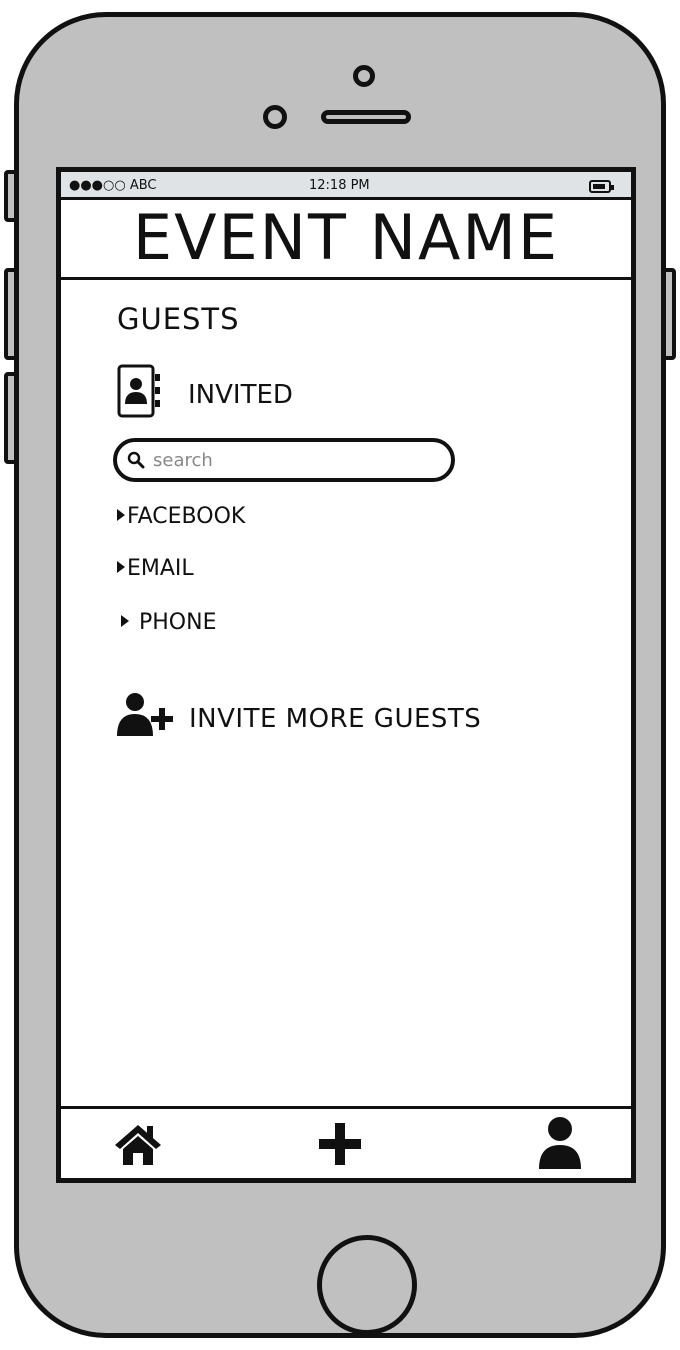  What do you see at coordinates (367, 1285) in the screenshot?
I see `home-button` at bounding box center [367, 1285].